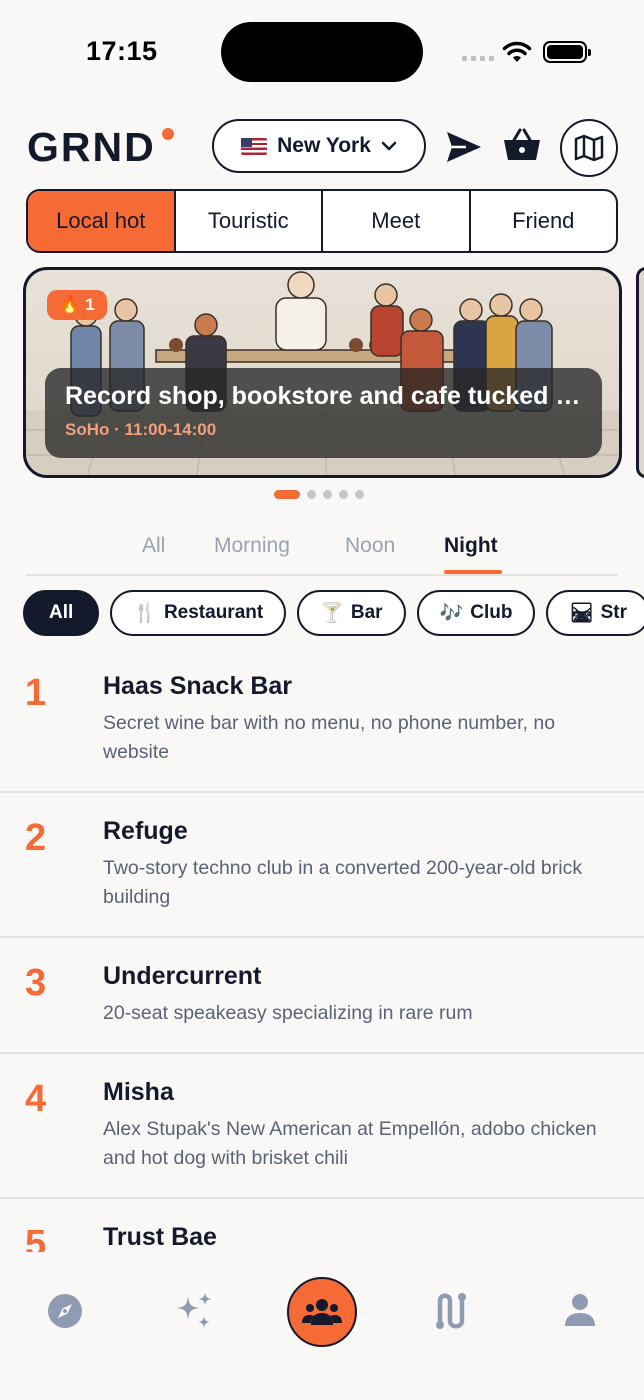 The image size is (644, 1400). I want to click on category-chips: All 🍴 Restaurant 🍸 Bar 🎶 Club 🛤 Str, so click(333, 613).